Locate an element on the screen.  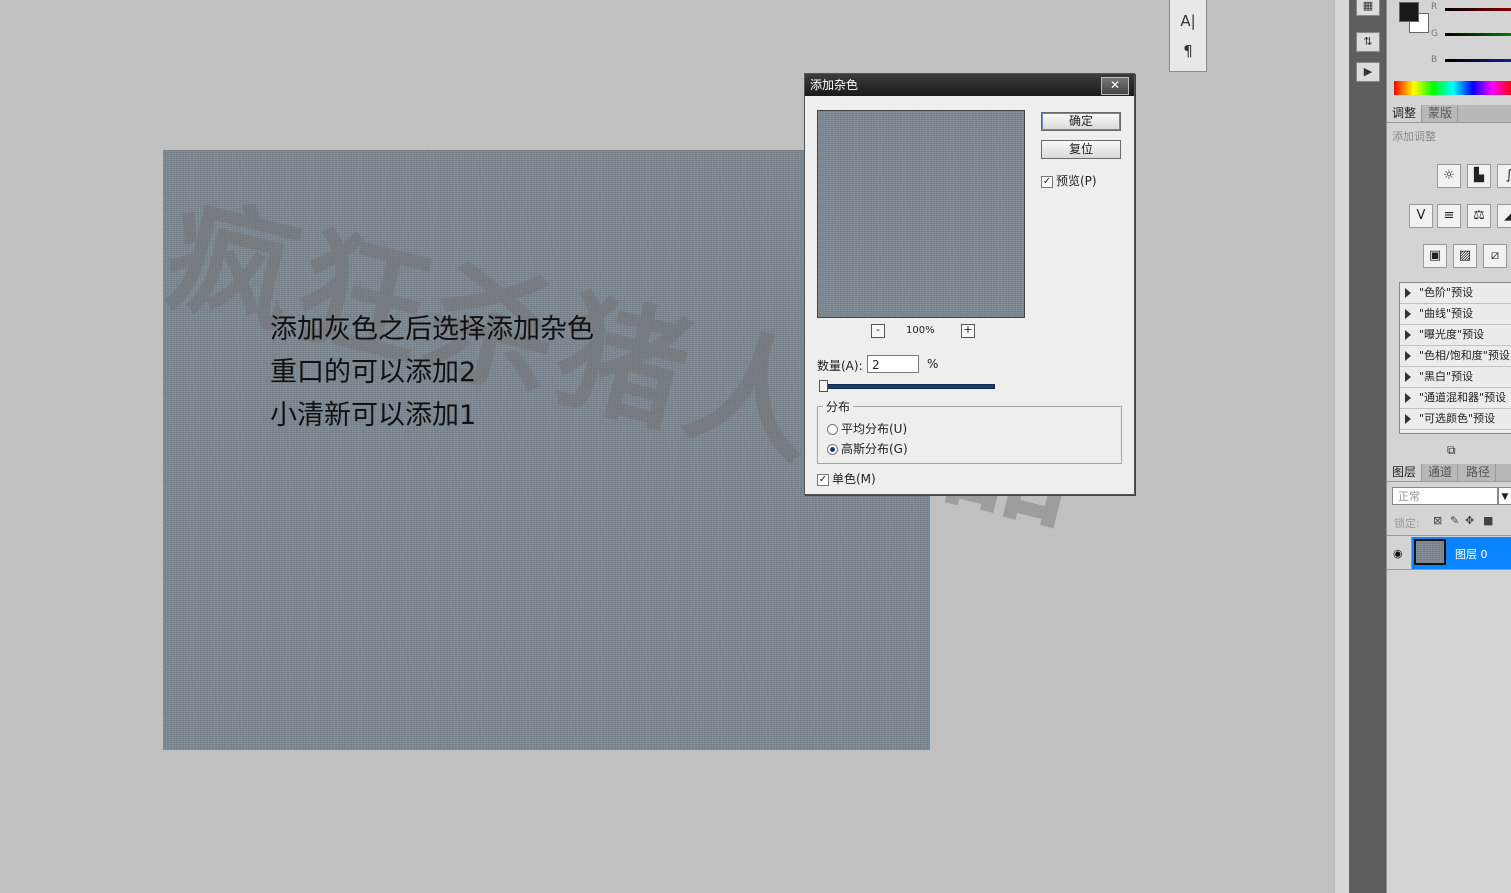
preset-label: "曝光度"预设 is located at coordinates (1452, 334).